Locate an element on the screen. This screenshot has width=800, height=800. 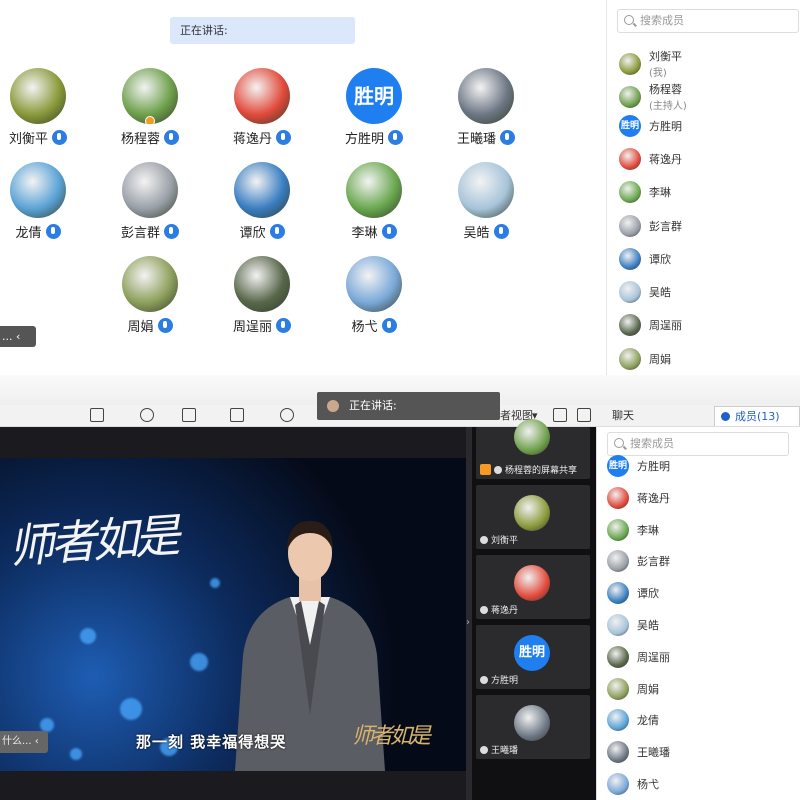
chevron-left-icon: ‹ is located at coordinates (36, 741).